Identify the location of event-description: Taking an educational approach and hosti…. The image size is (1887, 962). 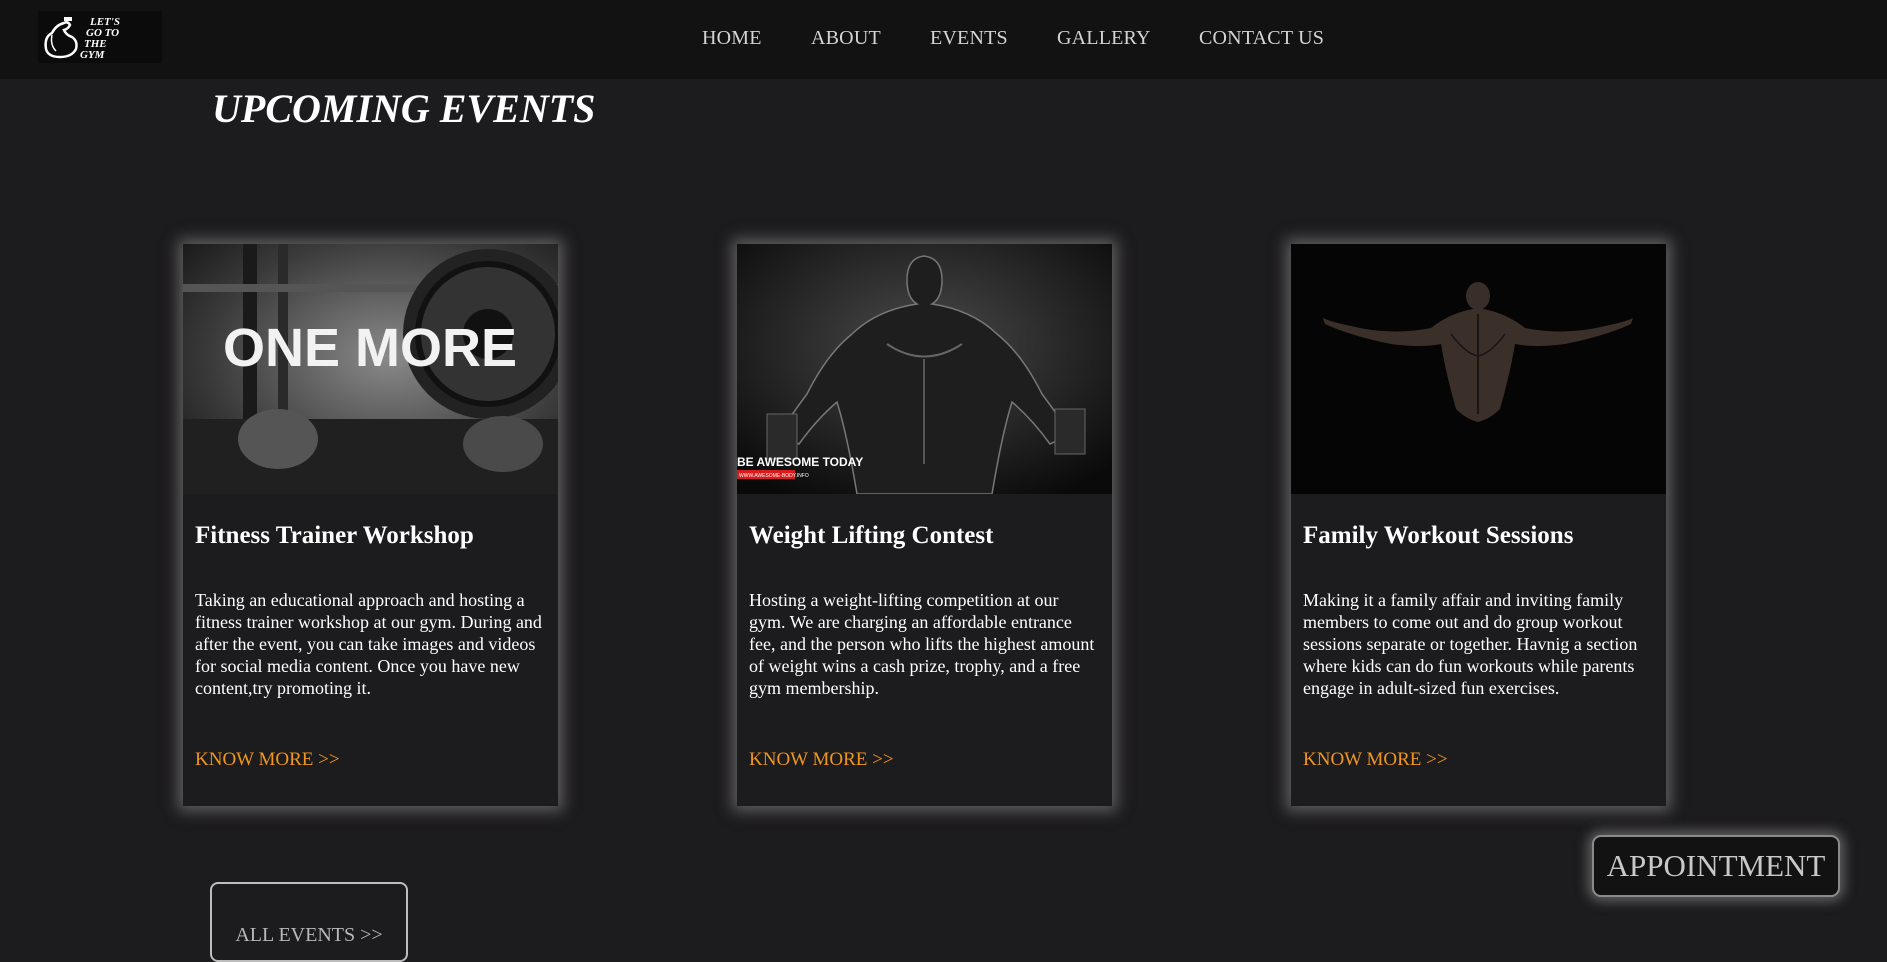
(368, 644).